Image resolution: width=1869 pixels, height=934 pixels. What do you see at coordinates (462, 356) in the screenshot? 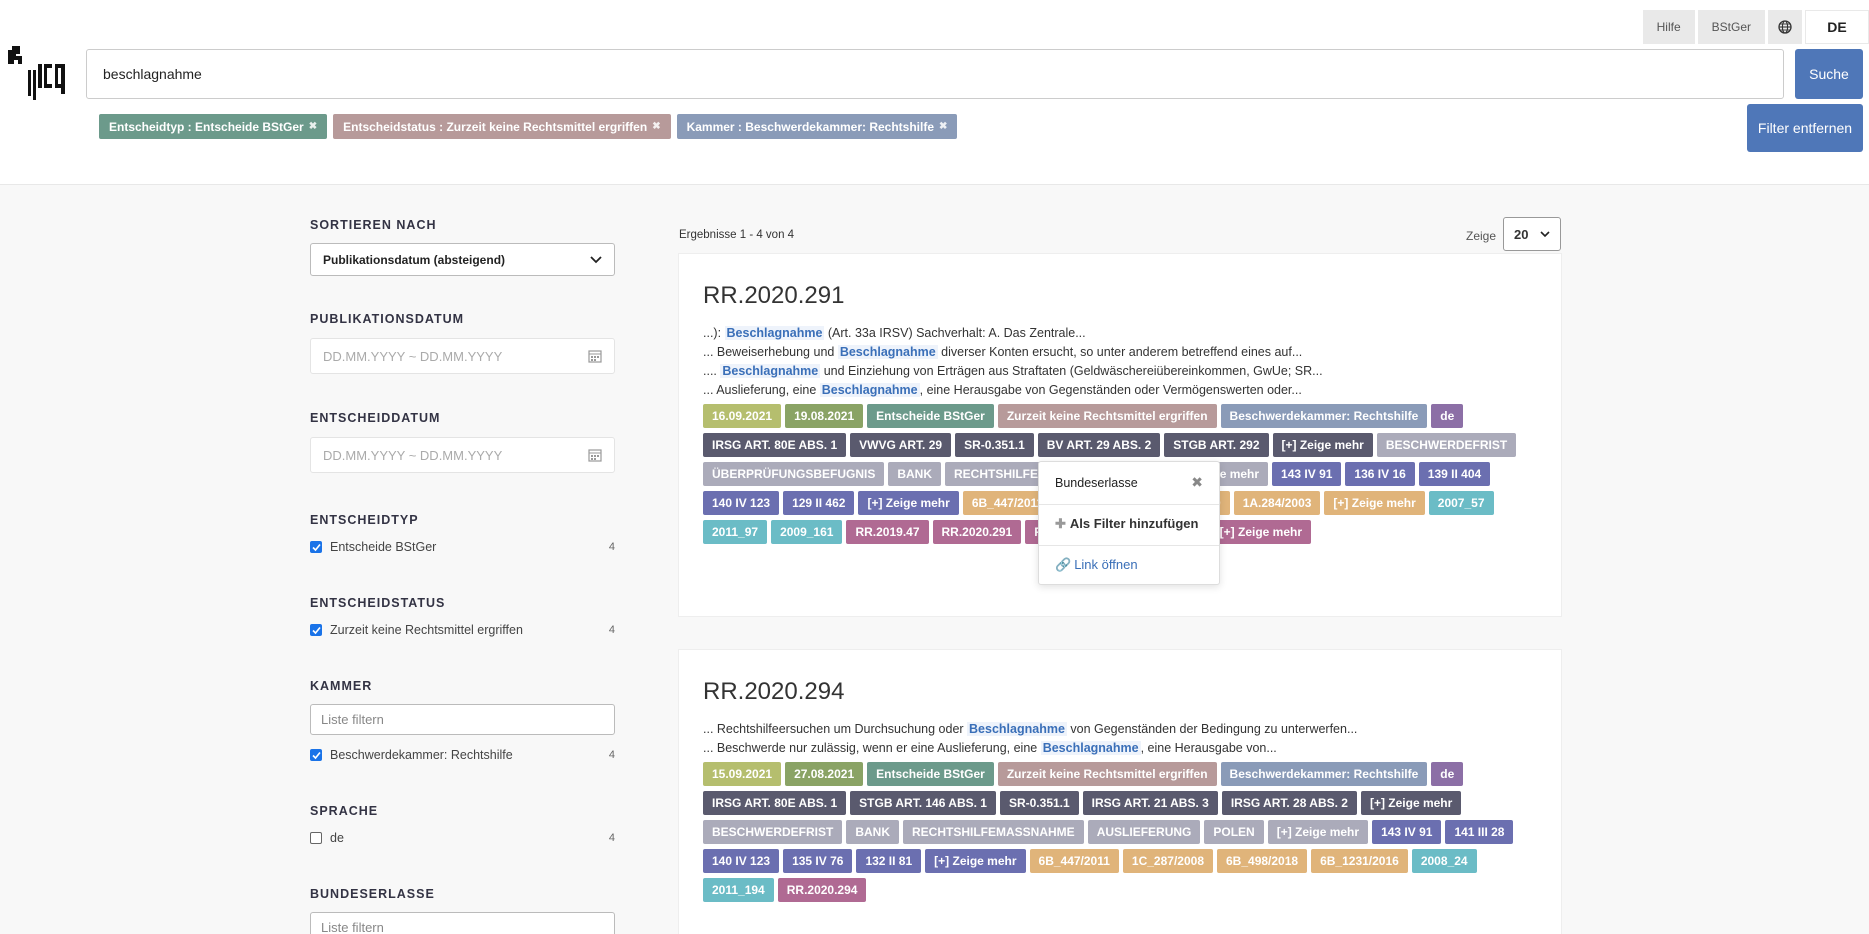
I see `pubdate-range-input: DD.MM.YYYY ~ DD.MM.YYYY` at bounding box center [462, 356].